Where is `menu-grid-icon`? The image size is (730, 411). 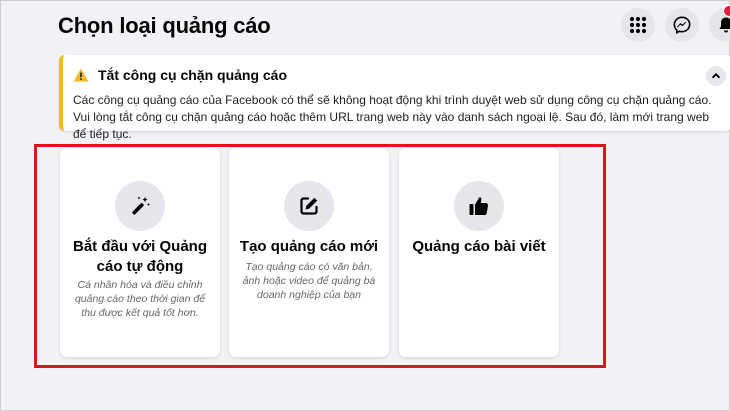
menu-grid-icon is located at coordinates (638, 25).